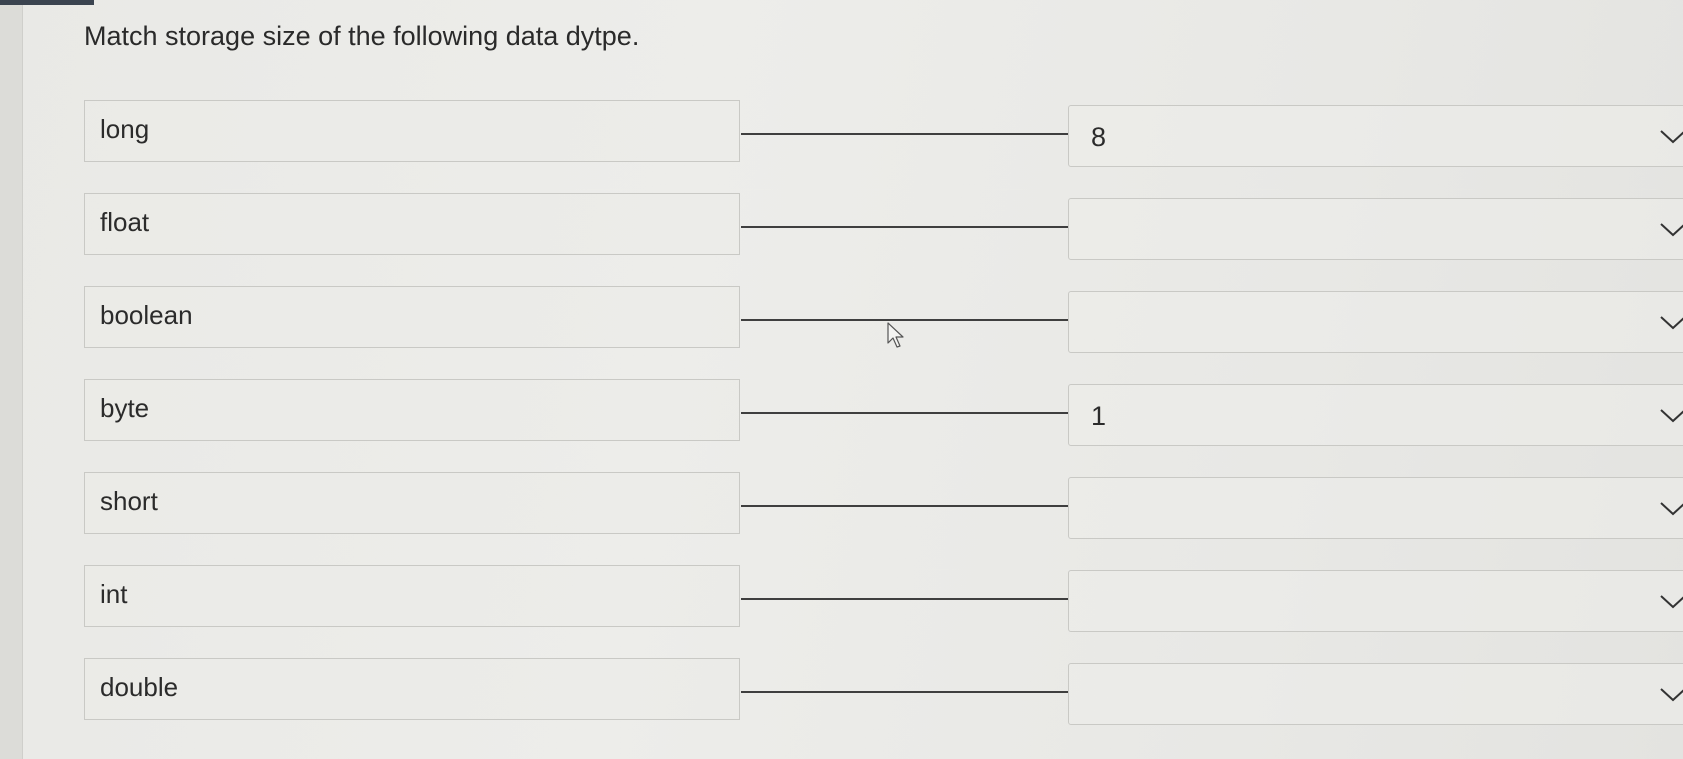 The height and width of the screenshot is (759, 1683). What do you see at coordinates (125, 222) in the screenshot?
I see `term-label: float` at bounding box center [125, 222].